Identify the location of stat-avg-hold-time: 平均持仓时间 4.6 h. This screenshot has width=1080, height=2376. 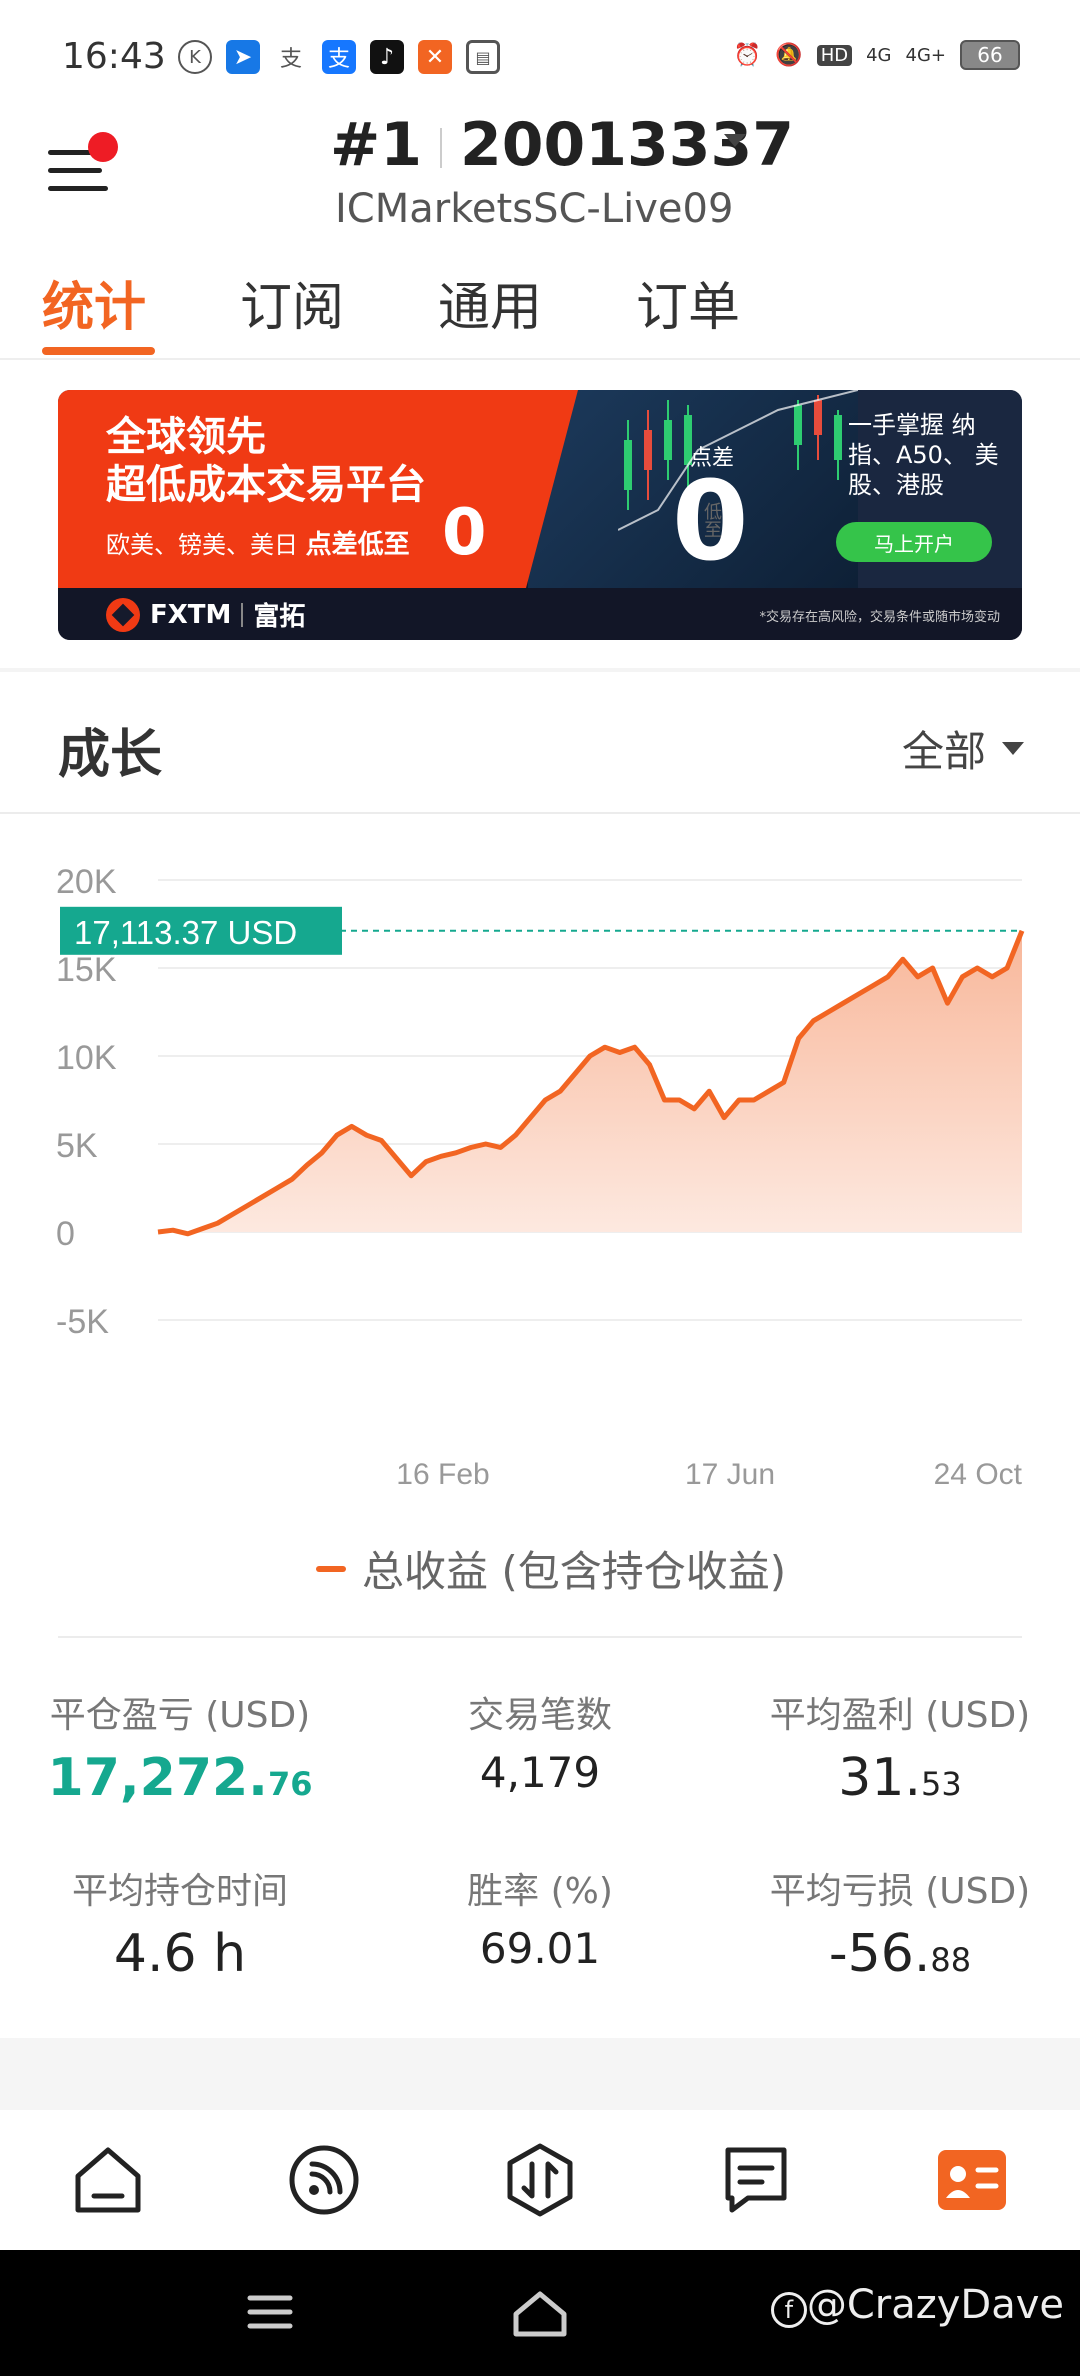
(180, 1923).